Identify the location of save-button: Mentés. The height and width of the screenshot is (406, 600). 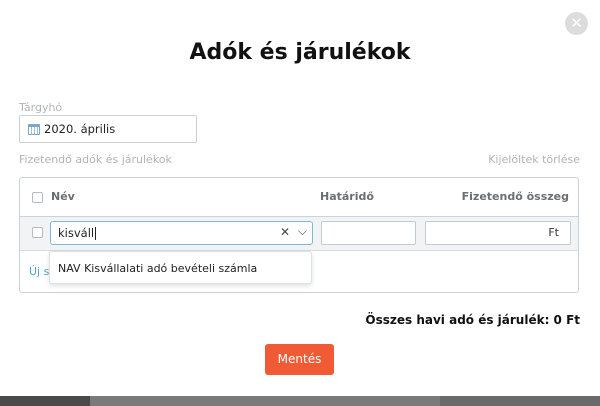
(299, 359).